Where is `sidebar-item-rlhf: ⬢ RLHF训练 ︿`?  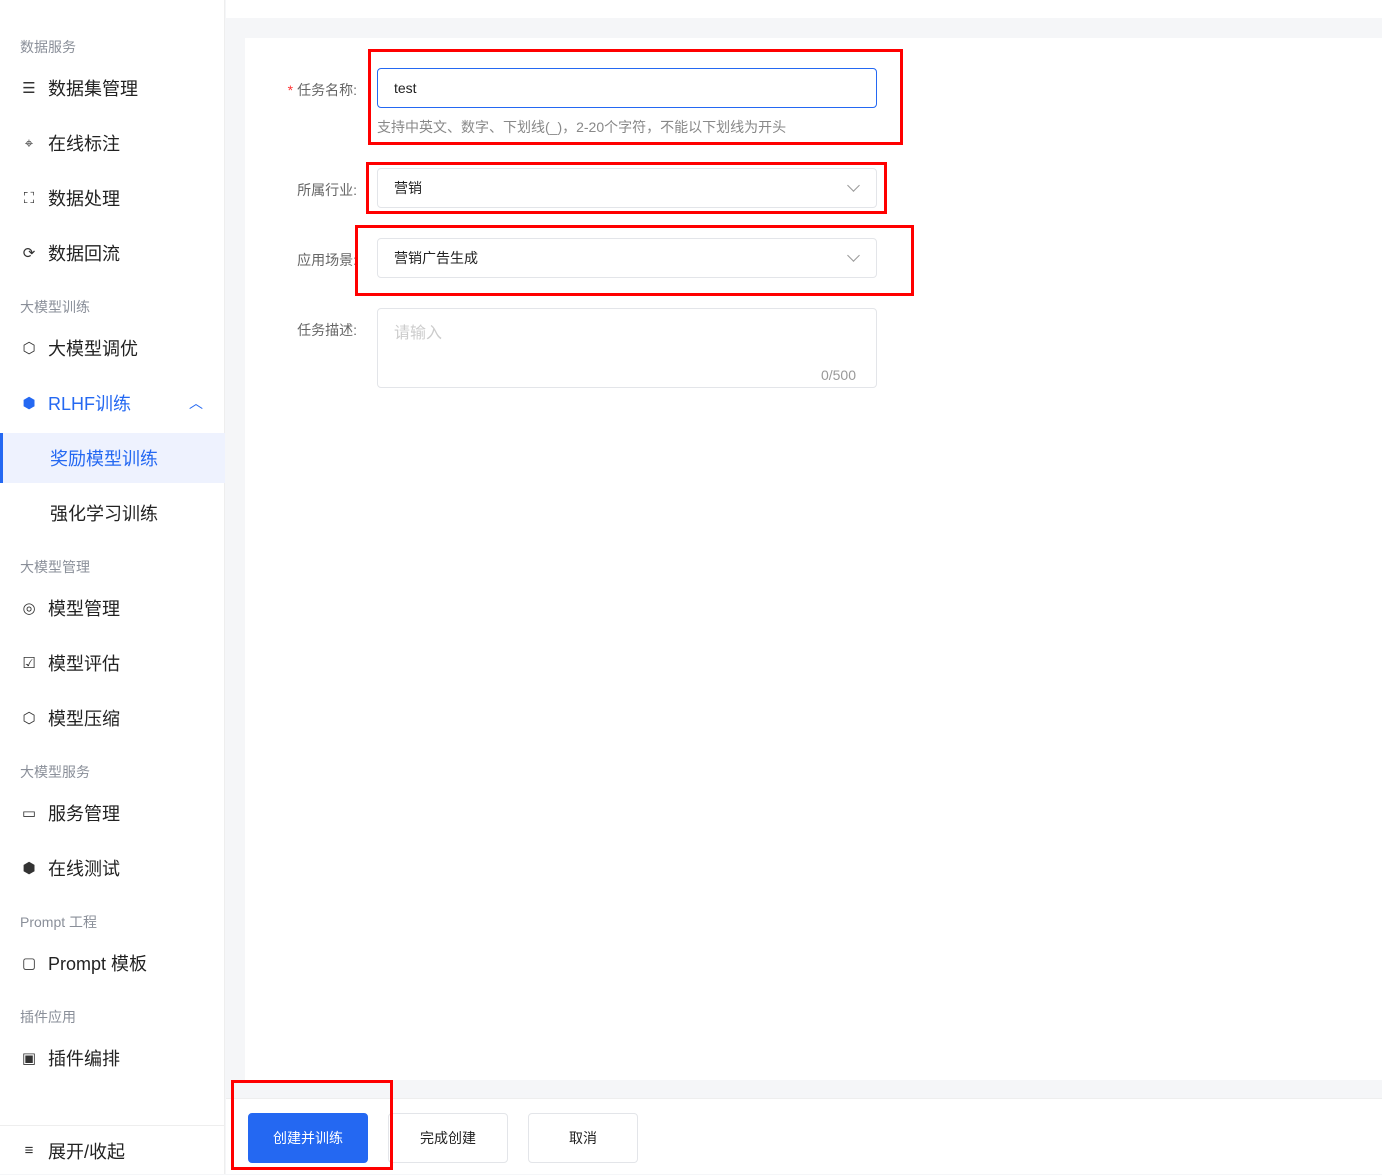 sidebar-item-rlhf: ⬢ RLHF训练 ︿ is located at coordinates (112, 403).